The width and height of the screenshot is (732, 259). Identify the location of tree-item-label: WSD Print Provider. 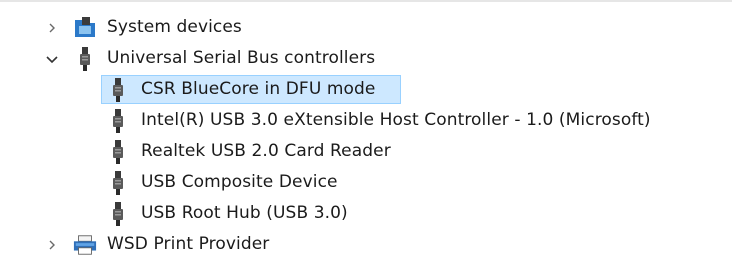
(188, 244).